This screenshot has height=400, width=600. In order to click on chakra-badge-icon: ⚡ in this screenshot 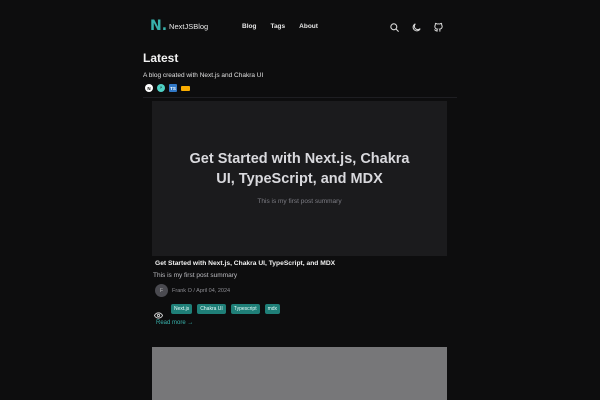, I will do `click(161, 88)`.